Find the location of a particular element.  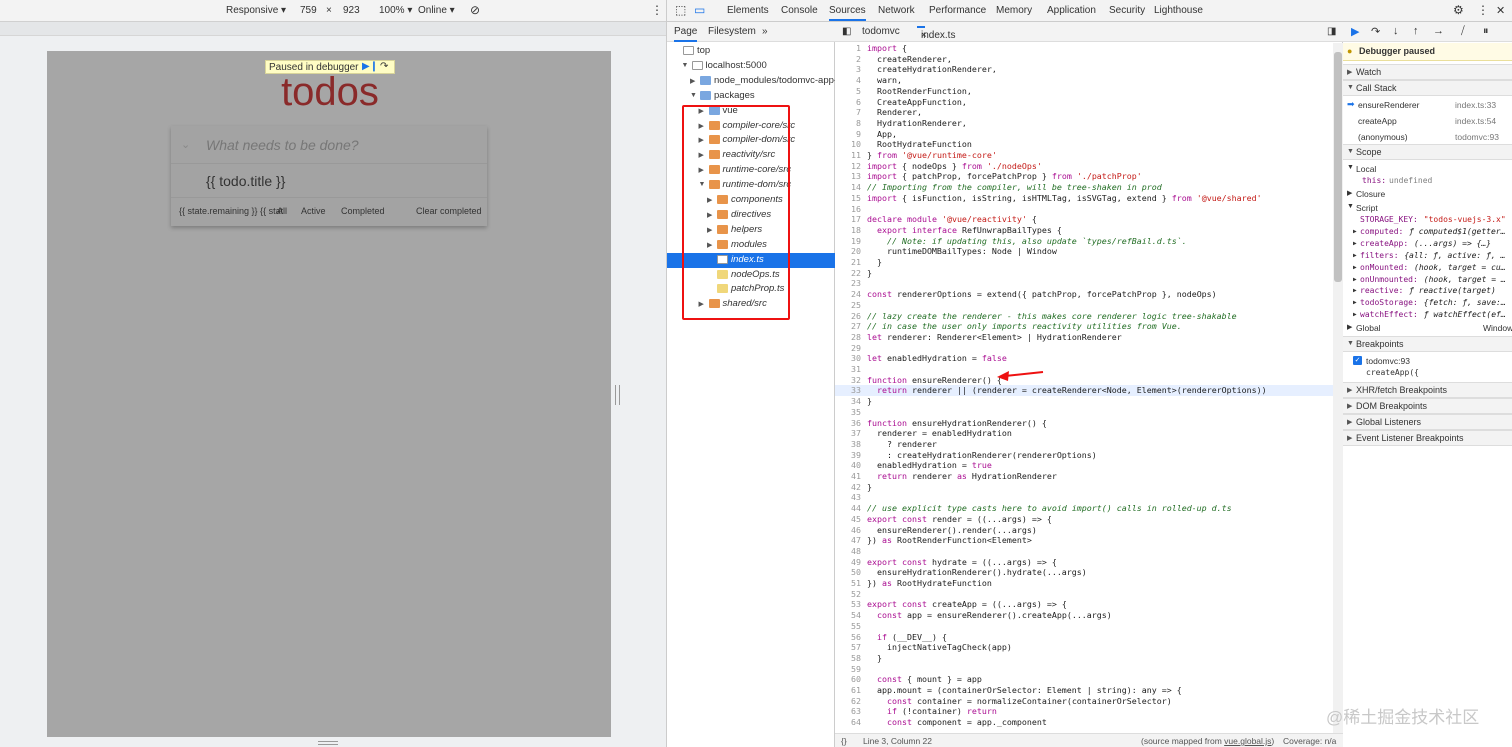

breakpoints-section: ▼ Breakpoints is located at coordinates (1427, 344).